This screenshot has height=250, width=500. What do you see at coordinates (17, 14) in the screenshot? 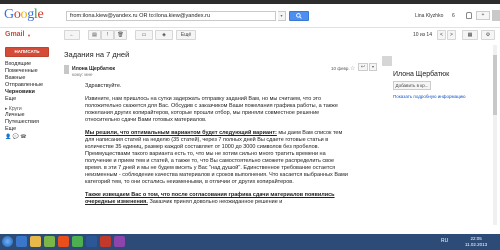
I see `logo-letter: o` at bounding box center [17, 14].